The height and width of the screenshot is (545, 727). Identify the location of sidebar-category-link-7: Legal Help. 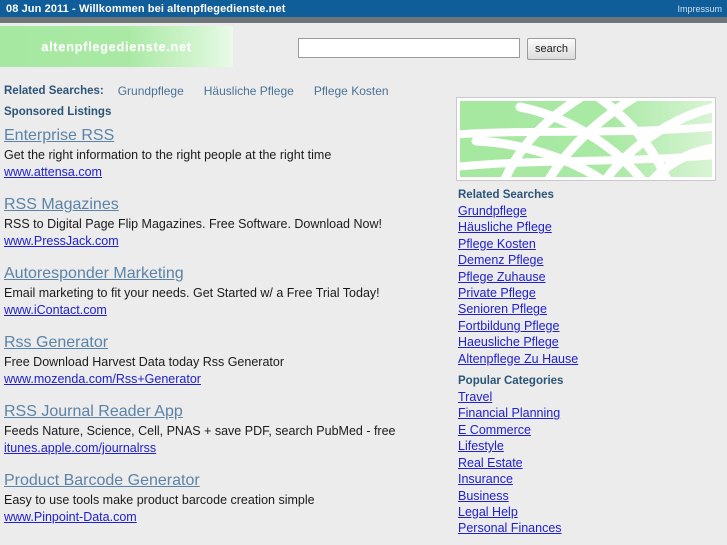
(488, 512).